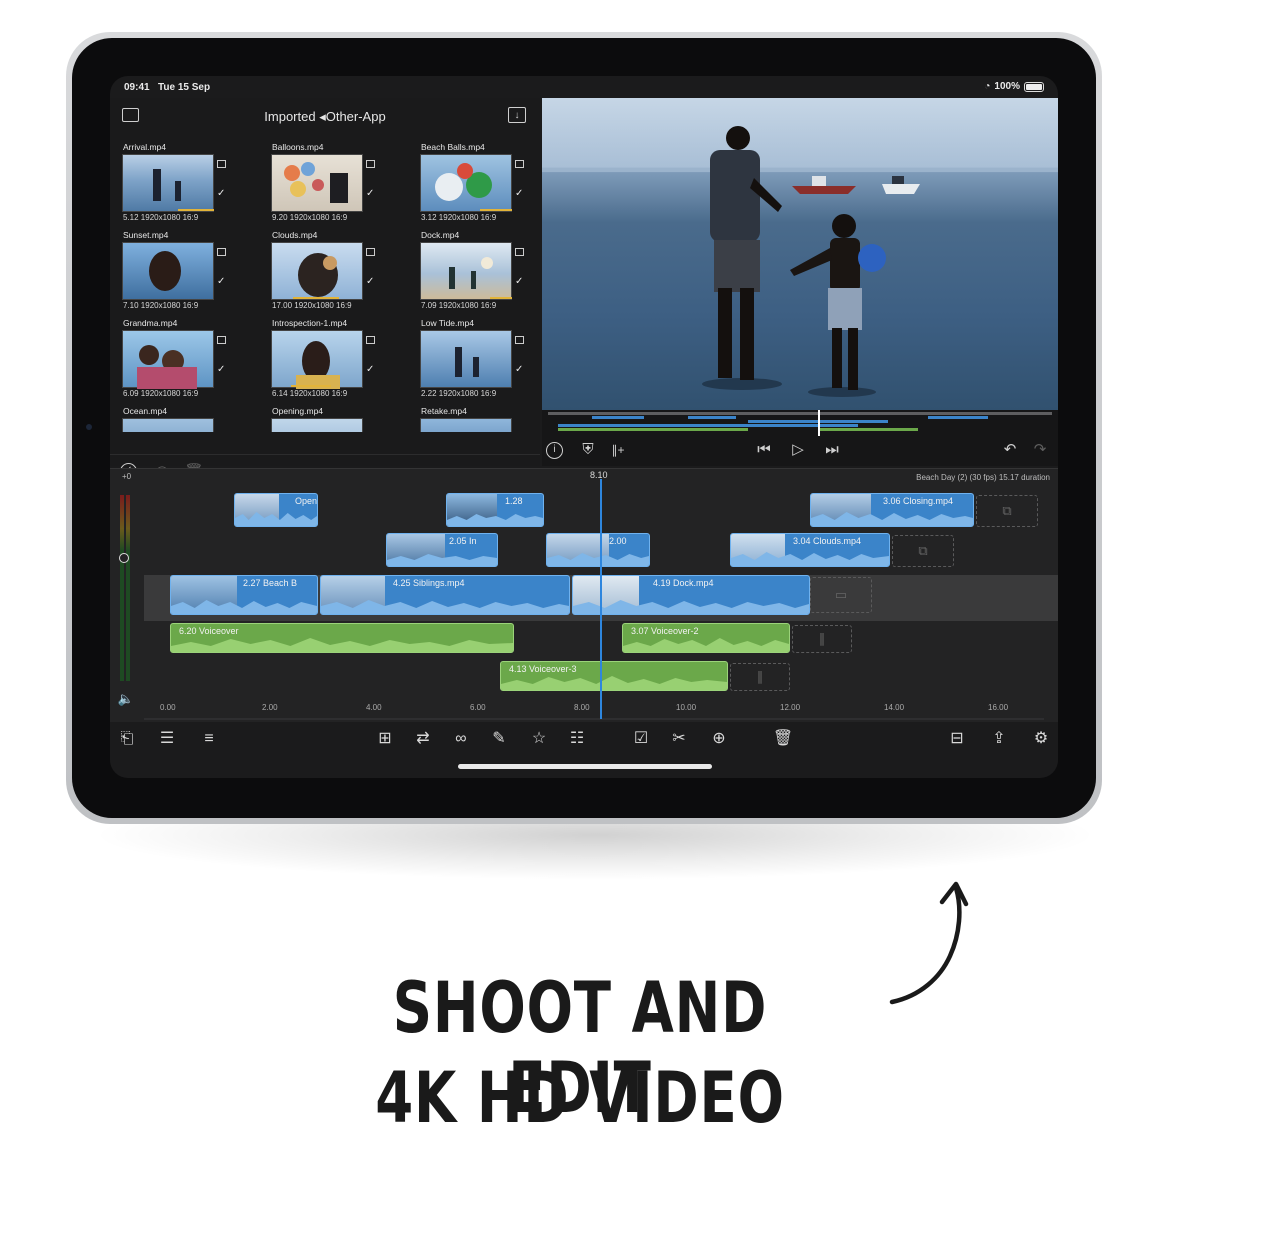 Image resolution: width=1284 pixels, height=1246 pixels. What do you see at coordinates (539, 739) in the screenshot?
I see `favorite-icon: ☆` at bounding box center [539, 739].